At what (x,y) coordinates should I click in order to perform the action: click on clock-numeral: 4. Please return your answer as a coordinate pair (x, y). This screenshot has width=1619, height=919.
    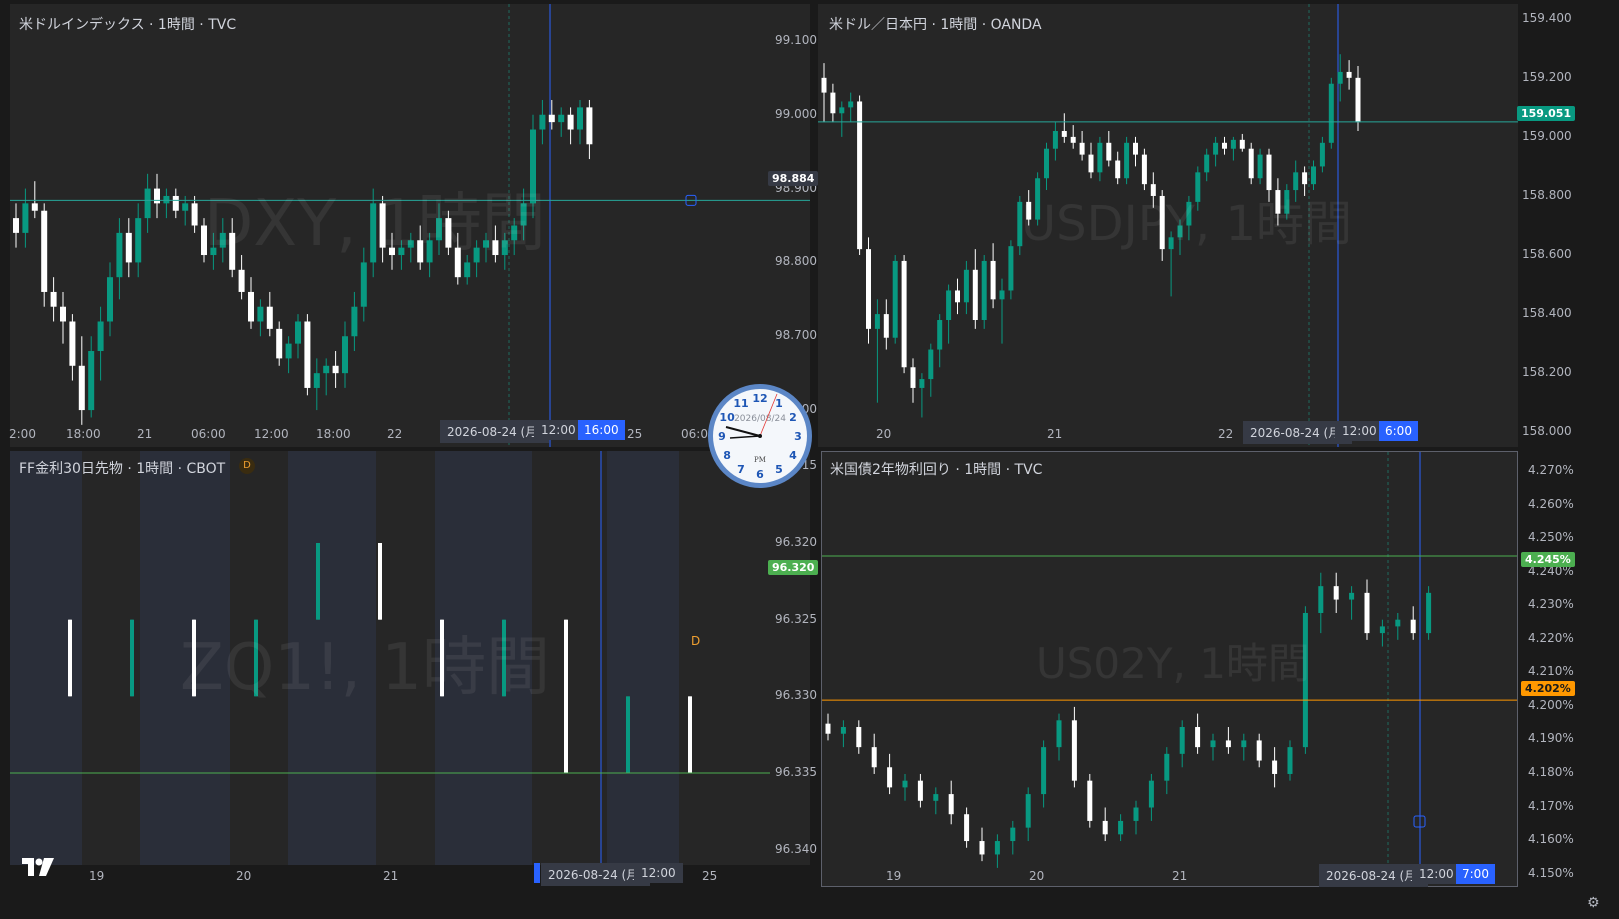
    Looking at the image, I should click on (793, 455).